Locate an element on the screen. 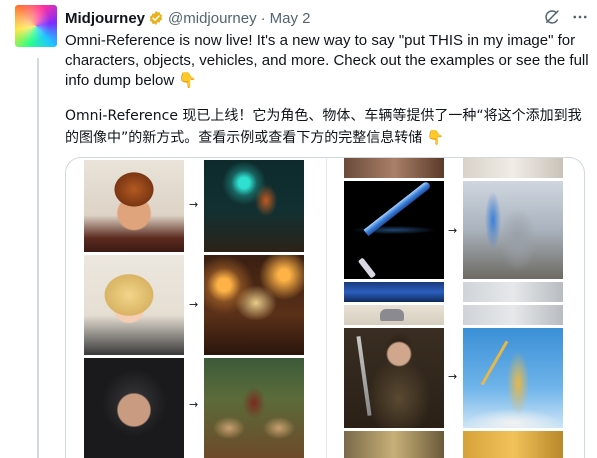  statue-sword is located at coordinates (494, 363).